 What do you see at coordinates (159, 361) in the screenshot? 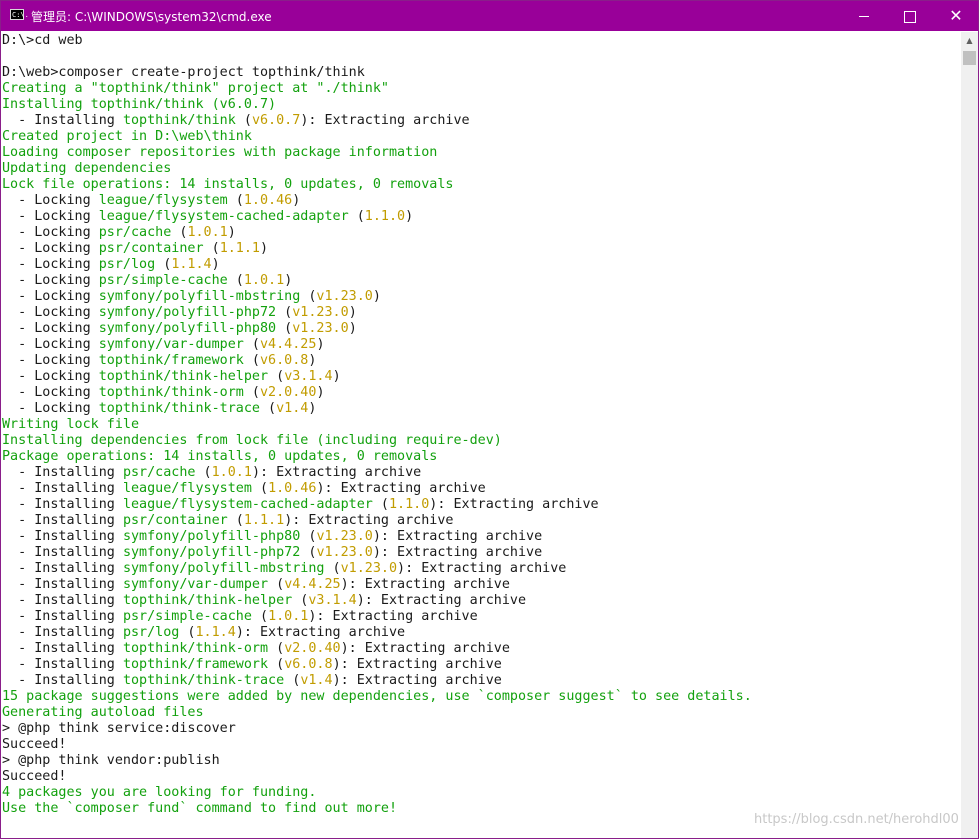
I see `console-line: - Locking topthink/framework (v6.0.8)` at bounding box center [159, 361].